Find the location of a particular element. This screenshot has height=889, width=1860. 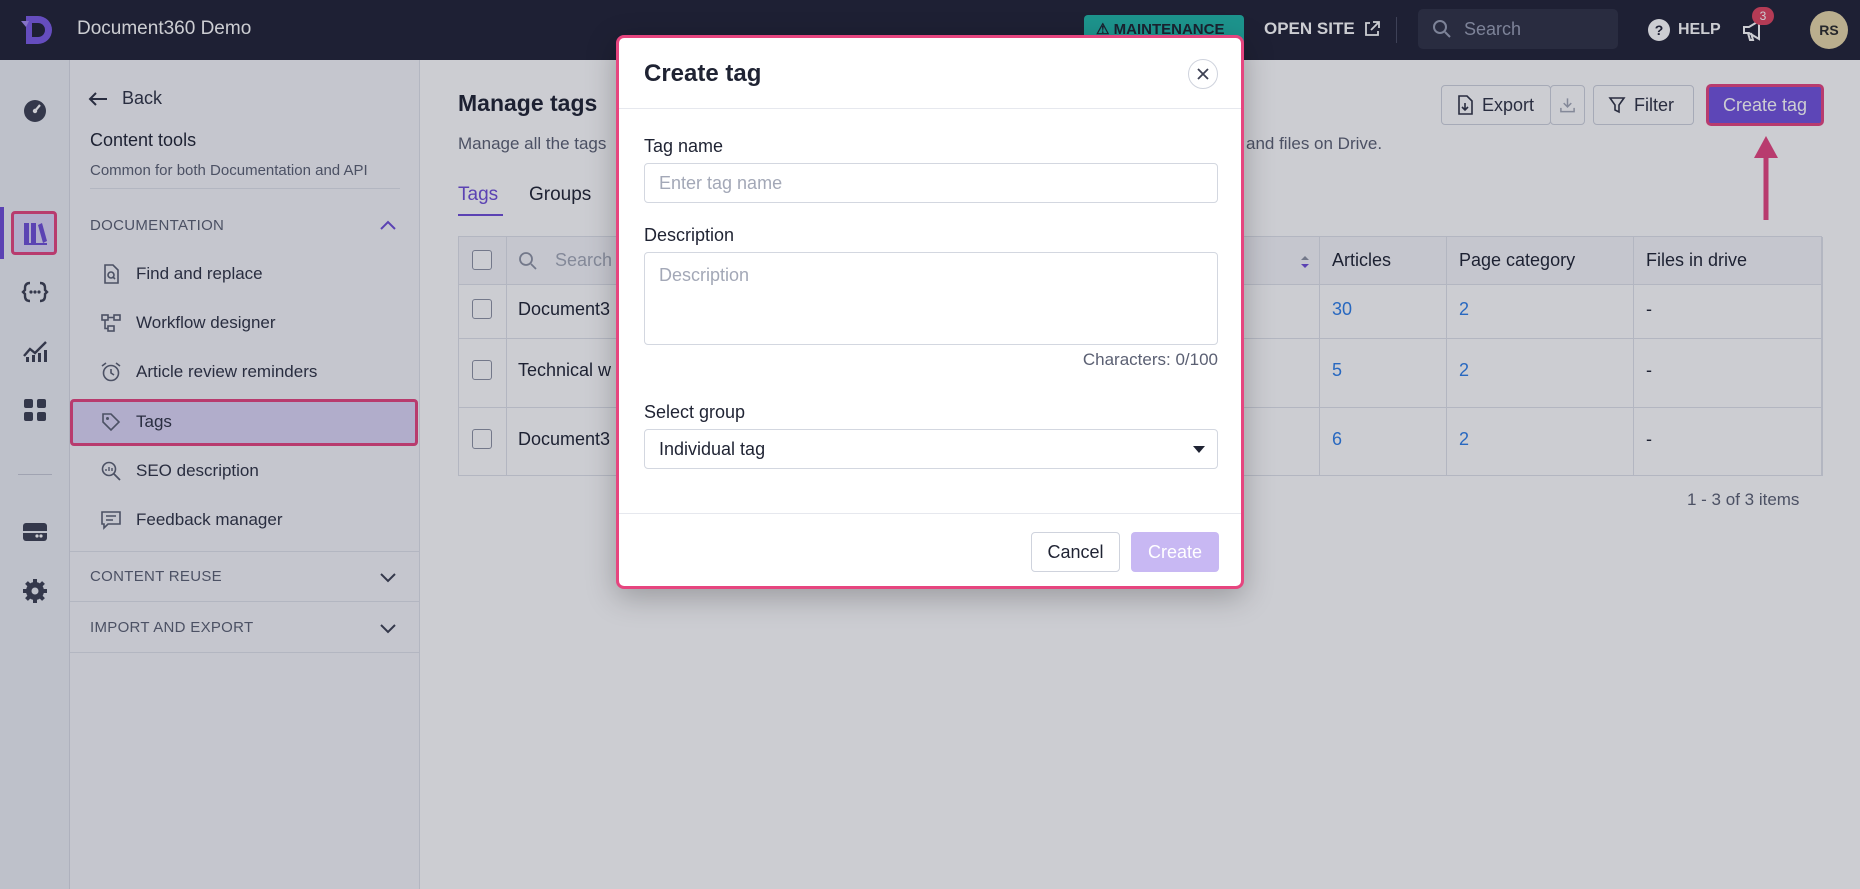

close-button is located at coordinates (1203, 74).